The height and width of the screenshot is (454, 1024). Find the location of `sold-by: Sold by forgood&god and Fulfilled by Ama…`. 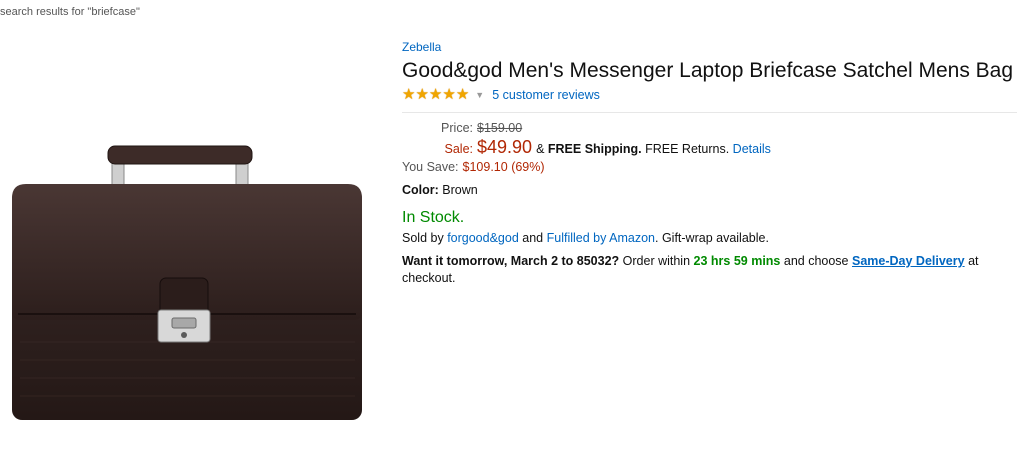

sold-by: Sold by forgood&god and Fulfilled by Ama… is located at coordinates (709, 238).